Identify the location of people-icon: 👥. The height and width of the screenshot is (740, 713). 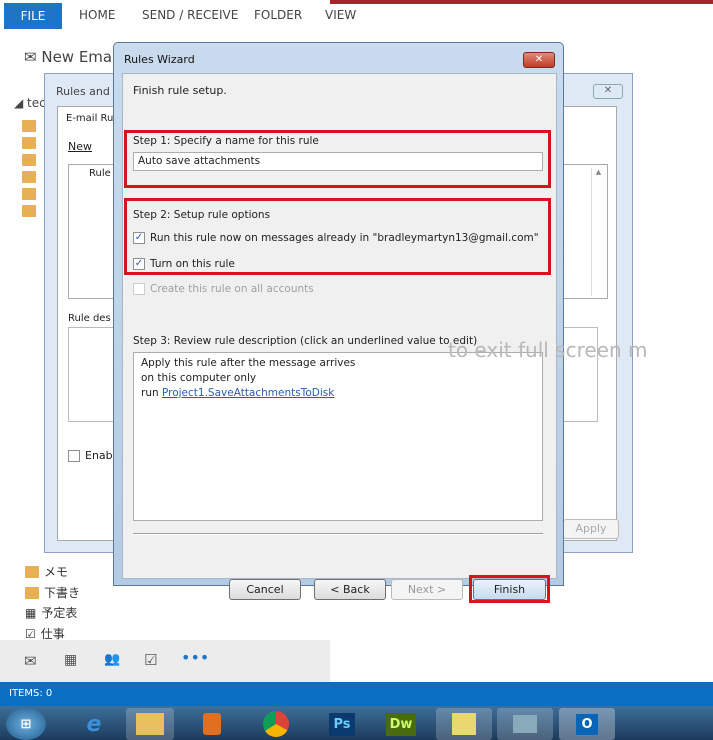
(112, 659).